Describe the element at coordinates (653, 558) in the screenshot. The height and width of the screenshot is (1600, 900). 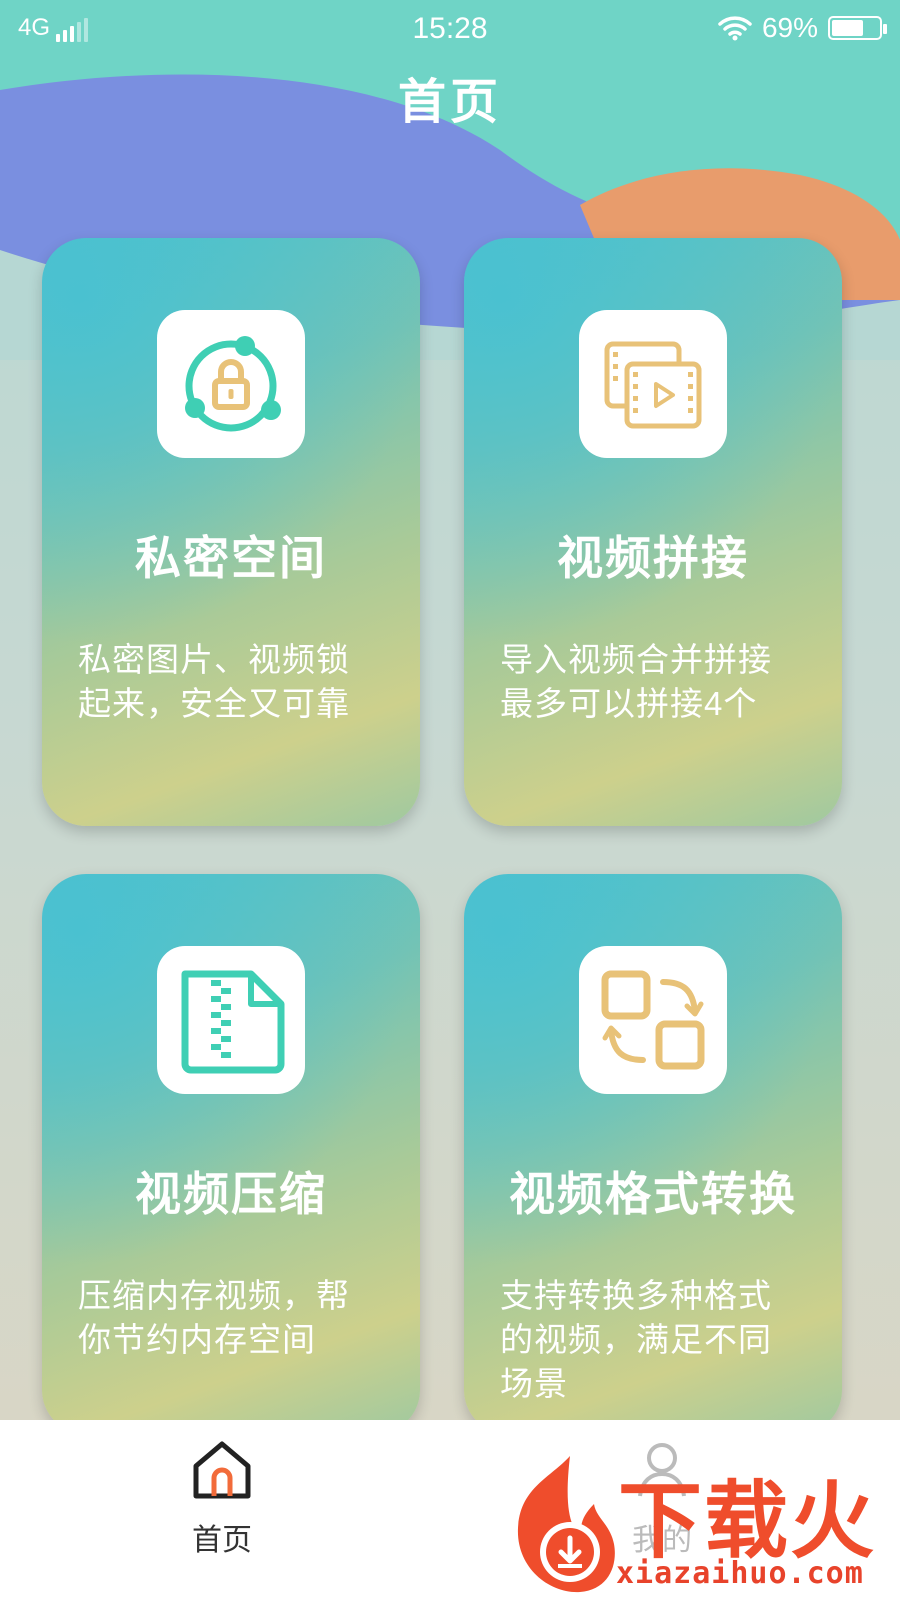
I see `card-title: 视频拼接` at that location.